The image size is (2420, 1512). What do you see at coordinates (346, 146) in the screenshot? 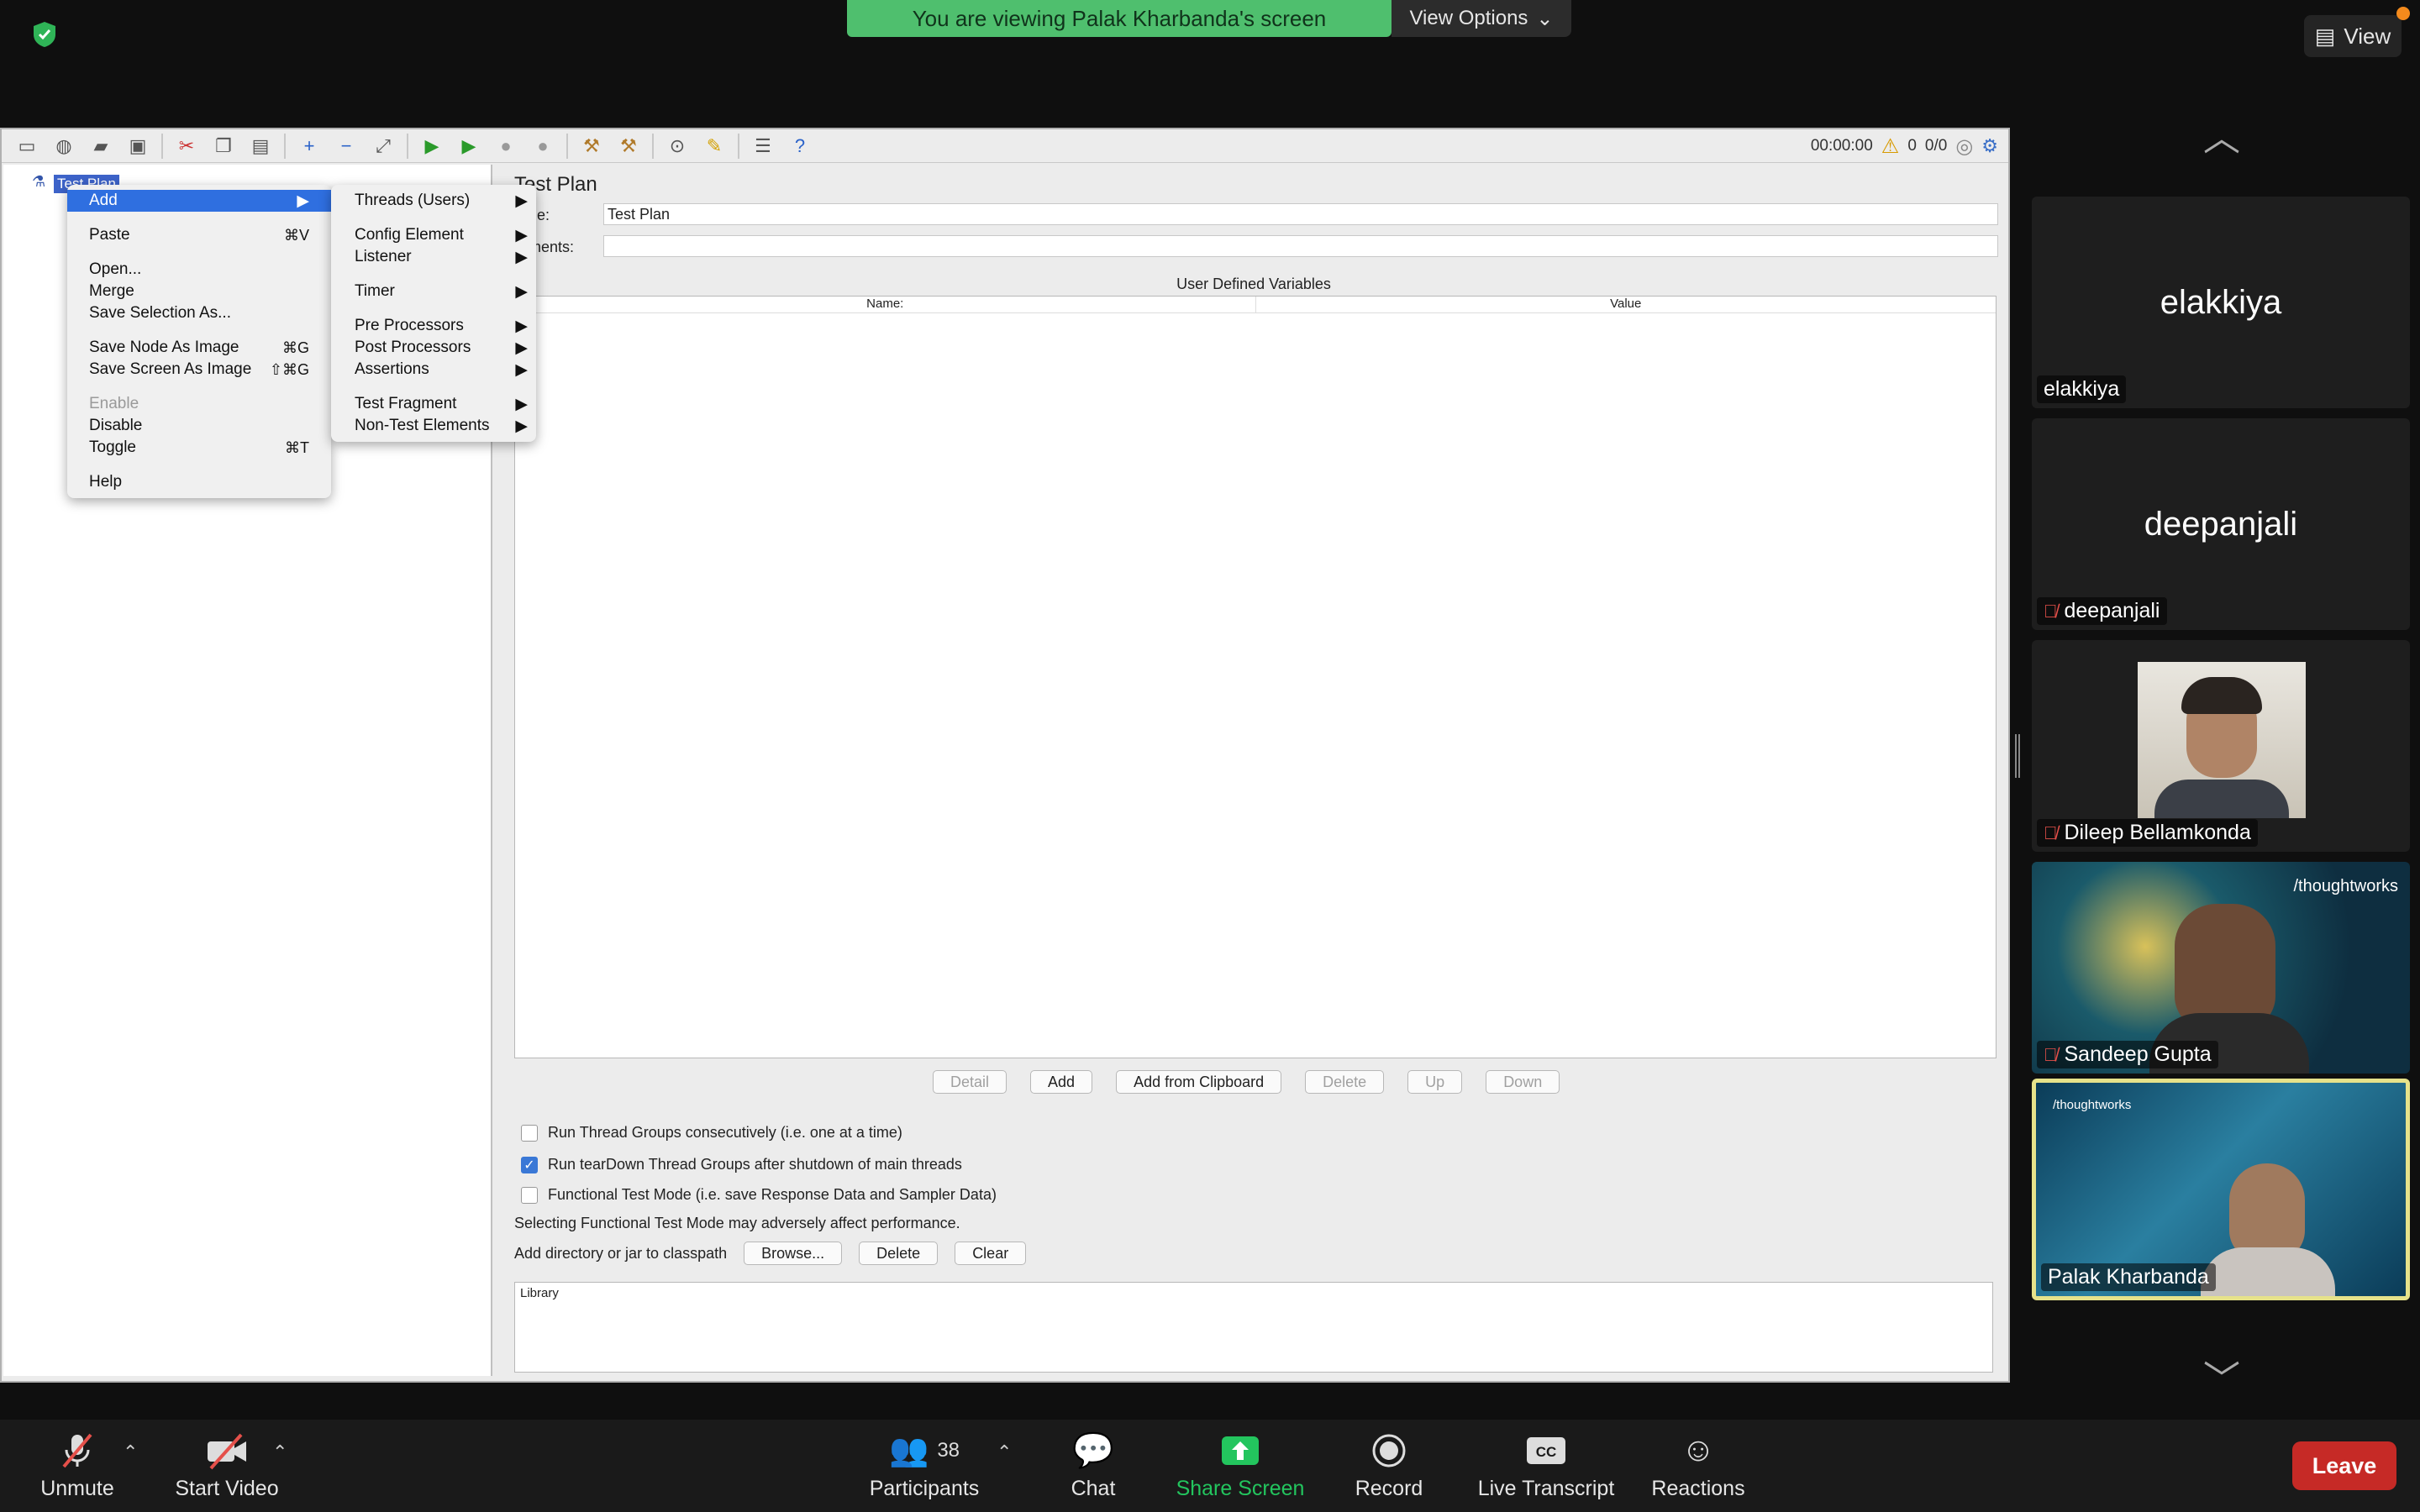
I see `collapse-icon: −` at bounding box center [346, 146].